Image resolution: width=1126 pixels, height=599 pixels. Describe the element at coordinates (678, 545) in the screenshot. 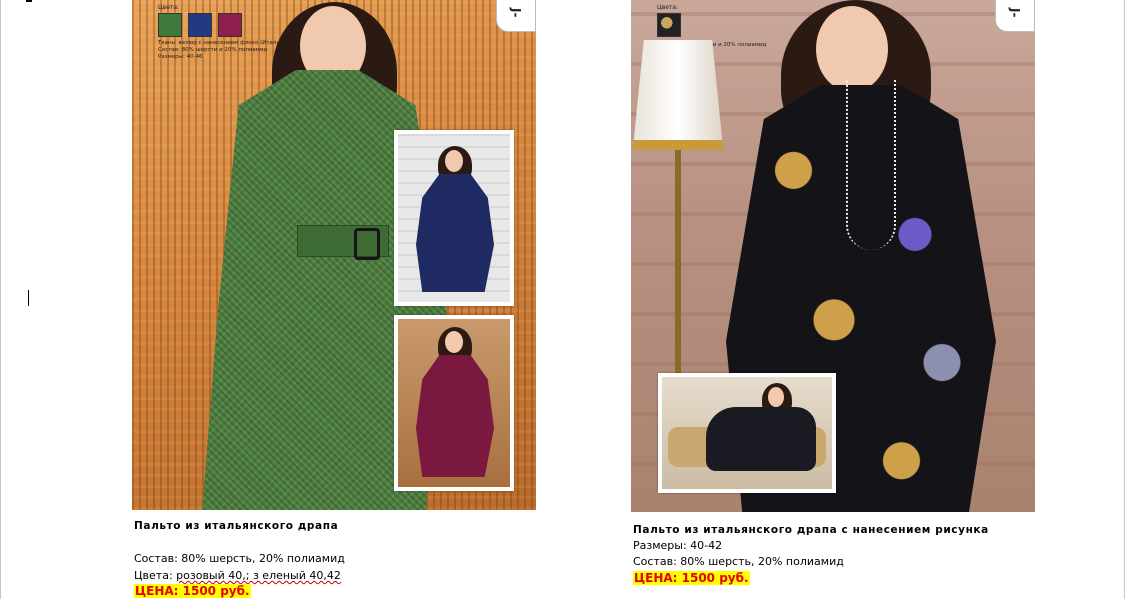

I see `product-sizes: Размеры: 40-42` at that location.